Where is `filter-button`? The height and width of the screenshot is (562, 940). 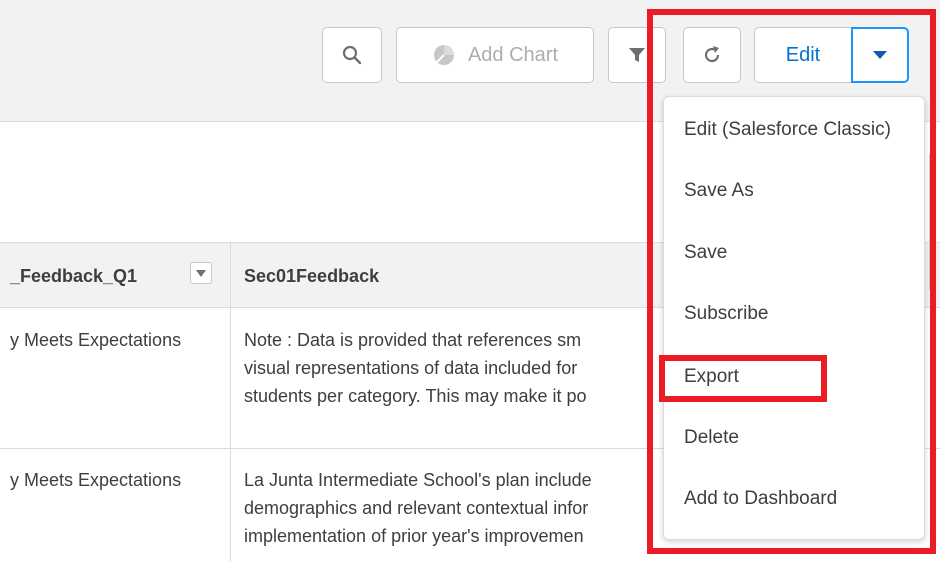
filter-button is located at coordinates (637, 55).